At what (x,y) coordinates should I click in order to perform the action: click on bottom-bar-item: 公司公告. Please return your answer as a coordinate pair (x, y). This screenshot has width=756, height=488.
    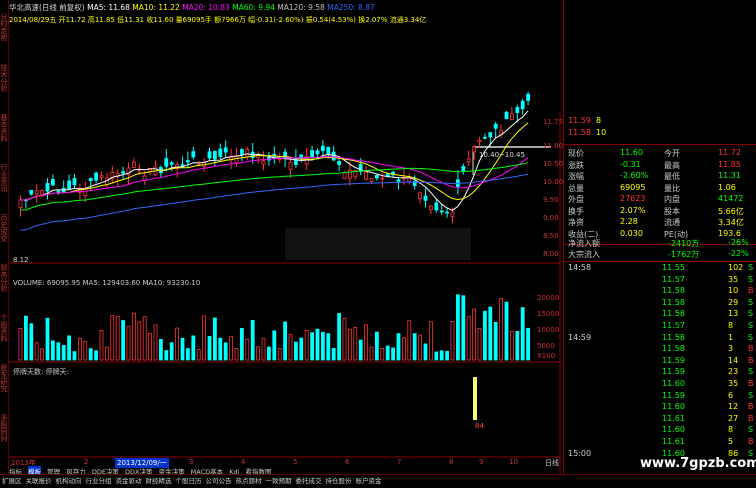
    Looking at the image, I should click on (219, 481).